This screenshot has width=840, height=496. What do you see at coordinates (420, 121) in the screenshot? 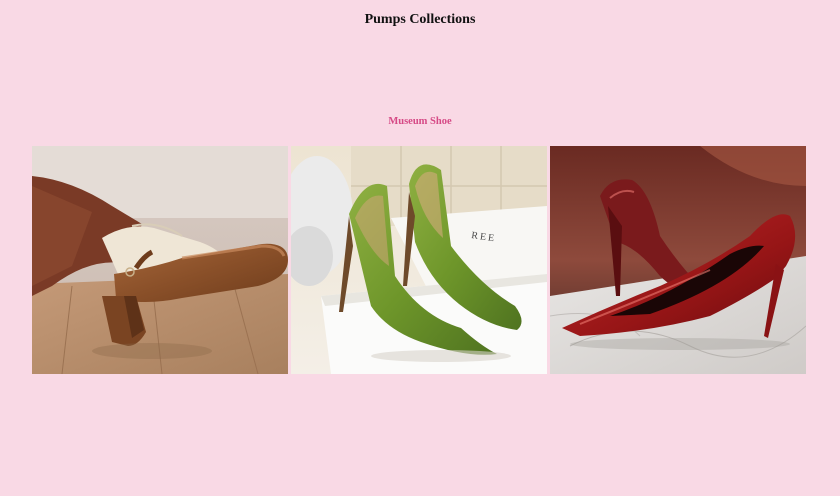
I see `section-label: Museum Shoe` at bounding box center [420, 121].